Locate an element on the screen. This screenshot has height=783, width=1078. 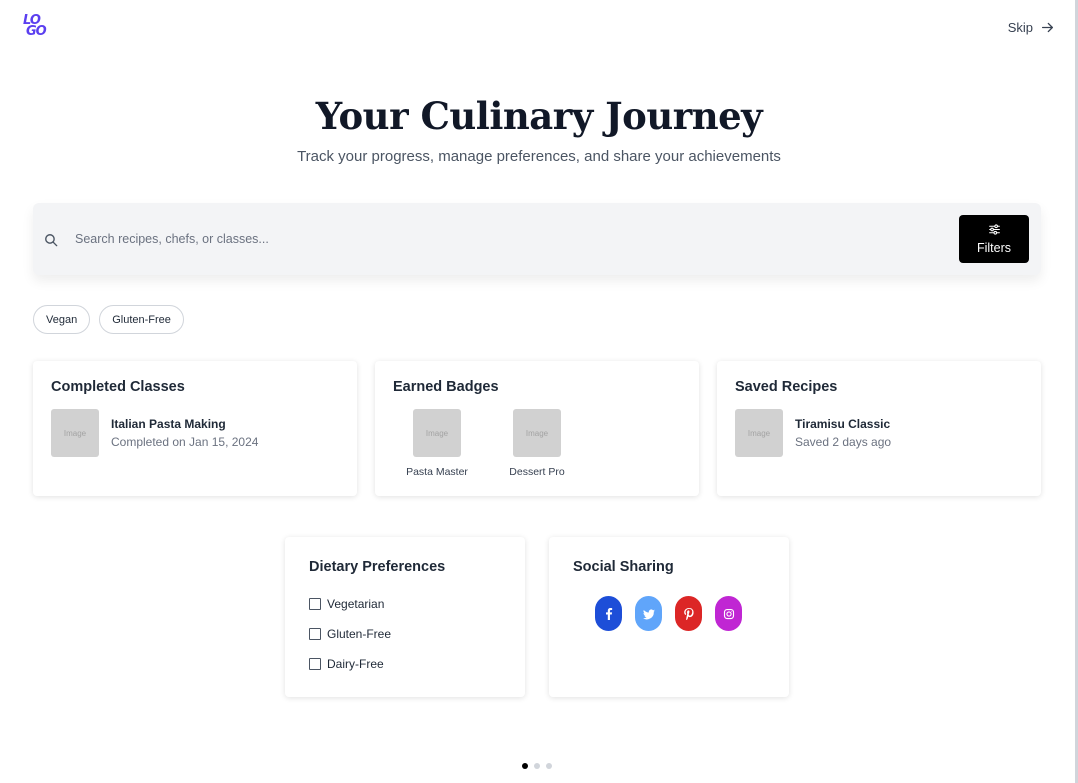
skip-button: Skip is located at coordinates (1031, 27).